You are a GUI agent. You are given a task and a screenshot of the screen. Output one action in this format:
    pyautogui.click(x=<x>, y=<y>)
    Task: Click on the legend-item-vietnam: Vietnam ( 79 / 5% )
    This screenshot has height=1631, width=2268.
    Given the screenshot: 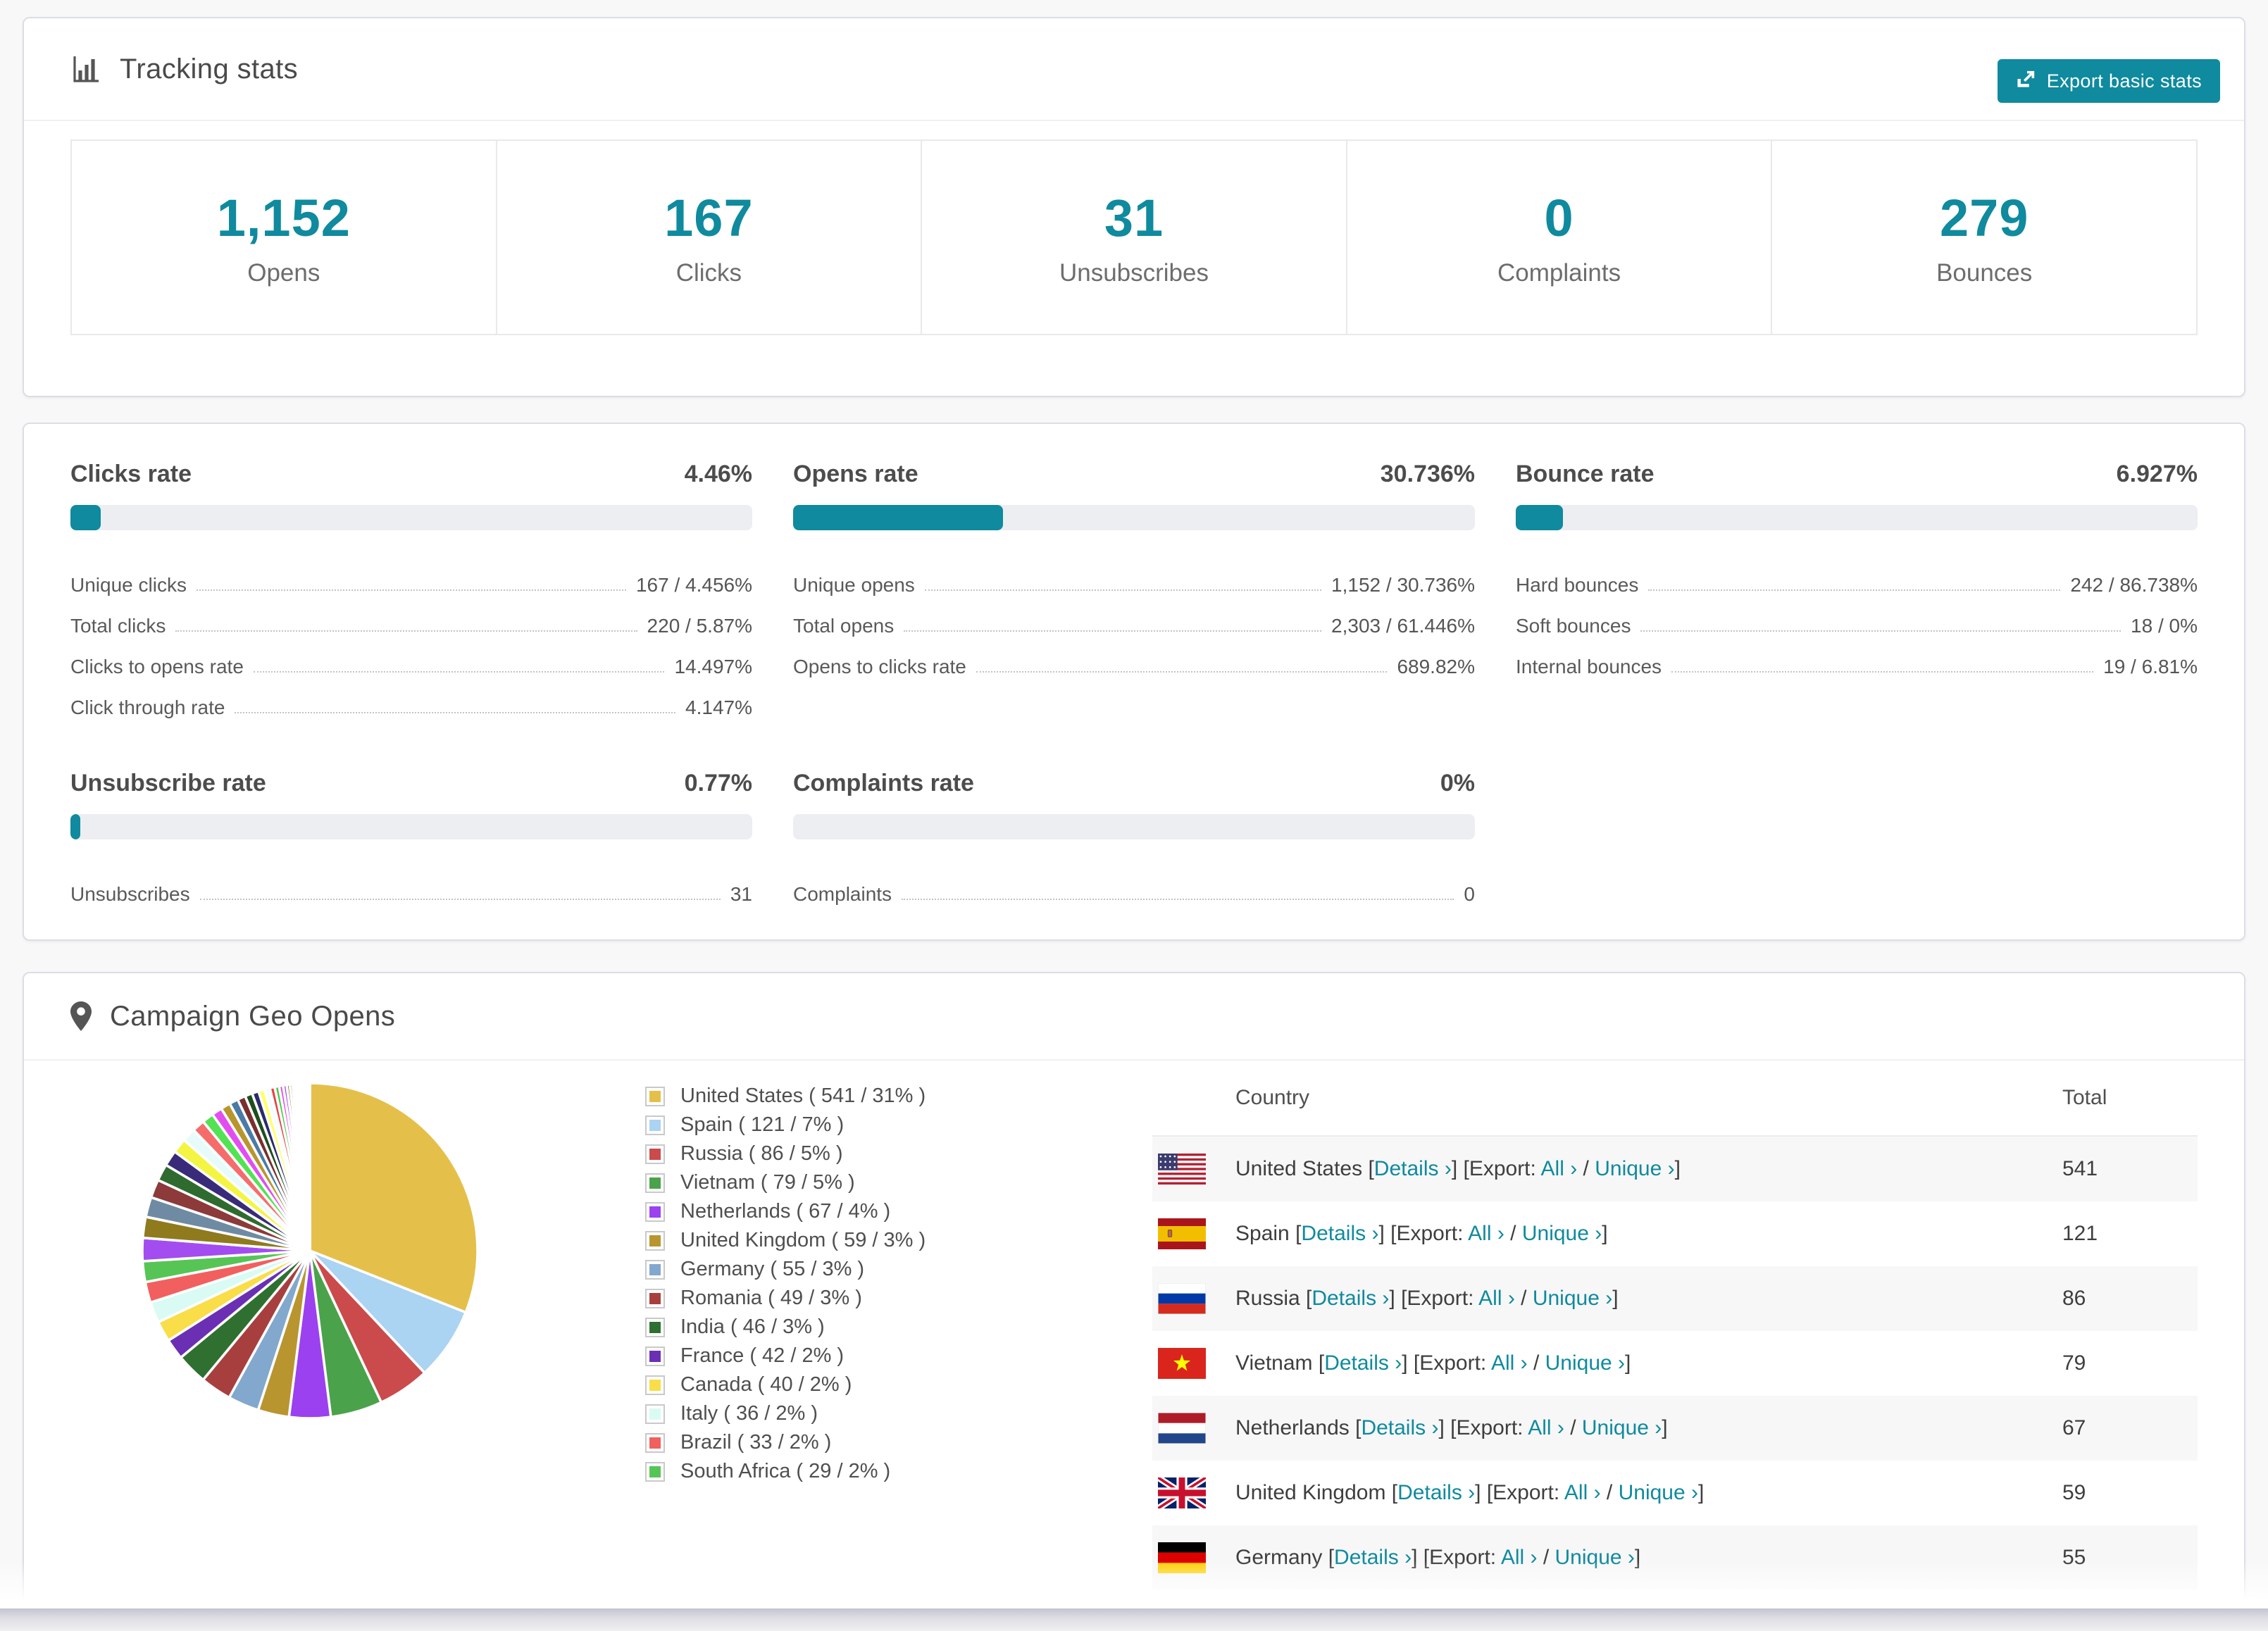 What is the action you would take?
    pyautogui.click(x=899, y=1182)
    